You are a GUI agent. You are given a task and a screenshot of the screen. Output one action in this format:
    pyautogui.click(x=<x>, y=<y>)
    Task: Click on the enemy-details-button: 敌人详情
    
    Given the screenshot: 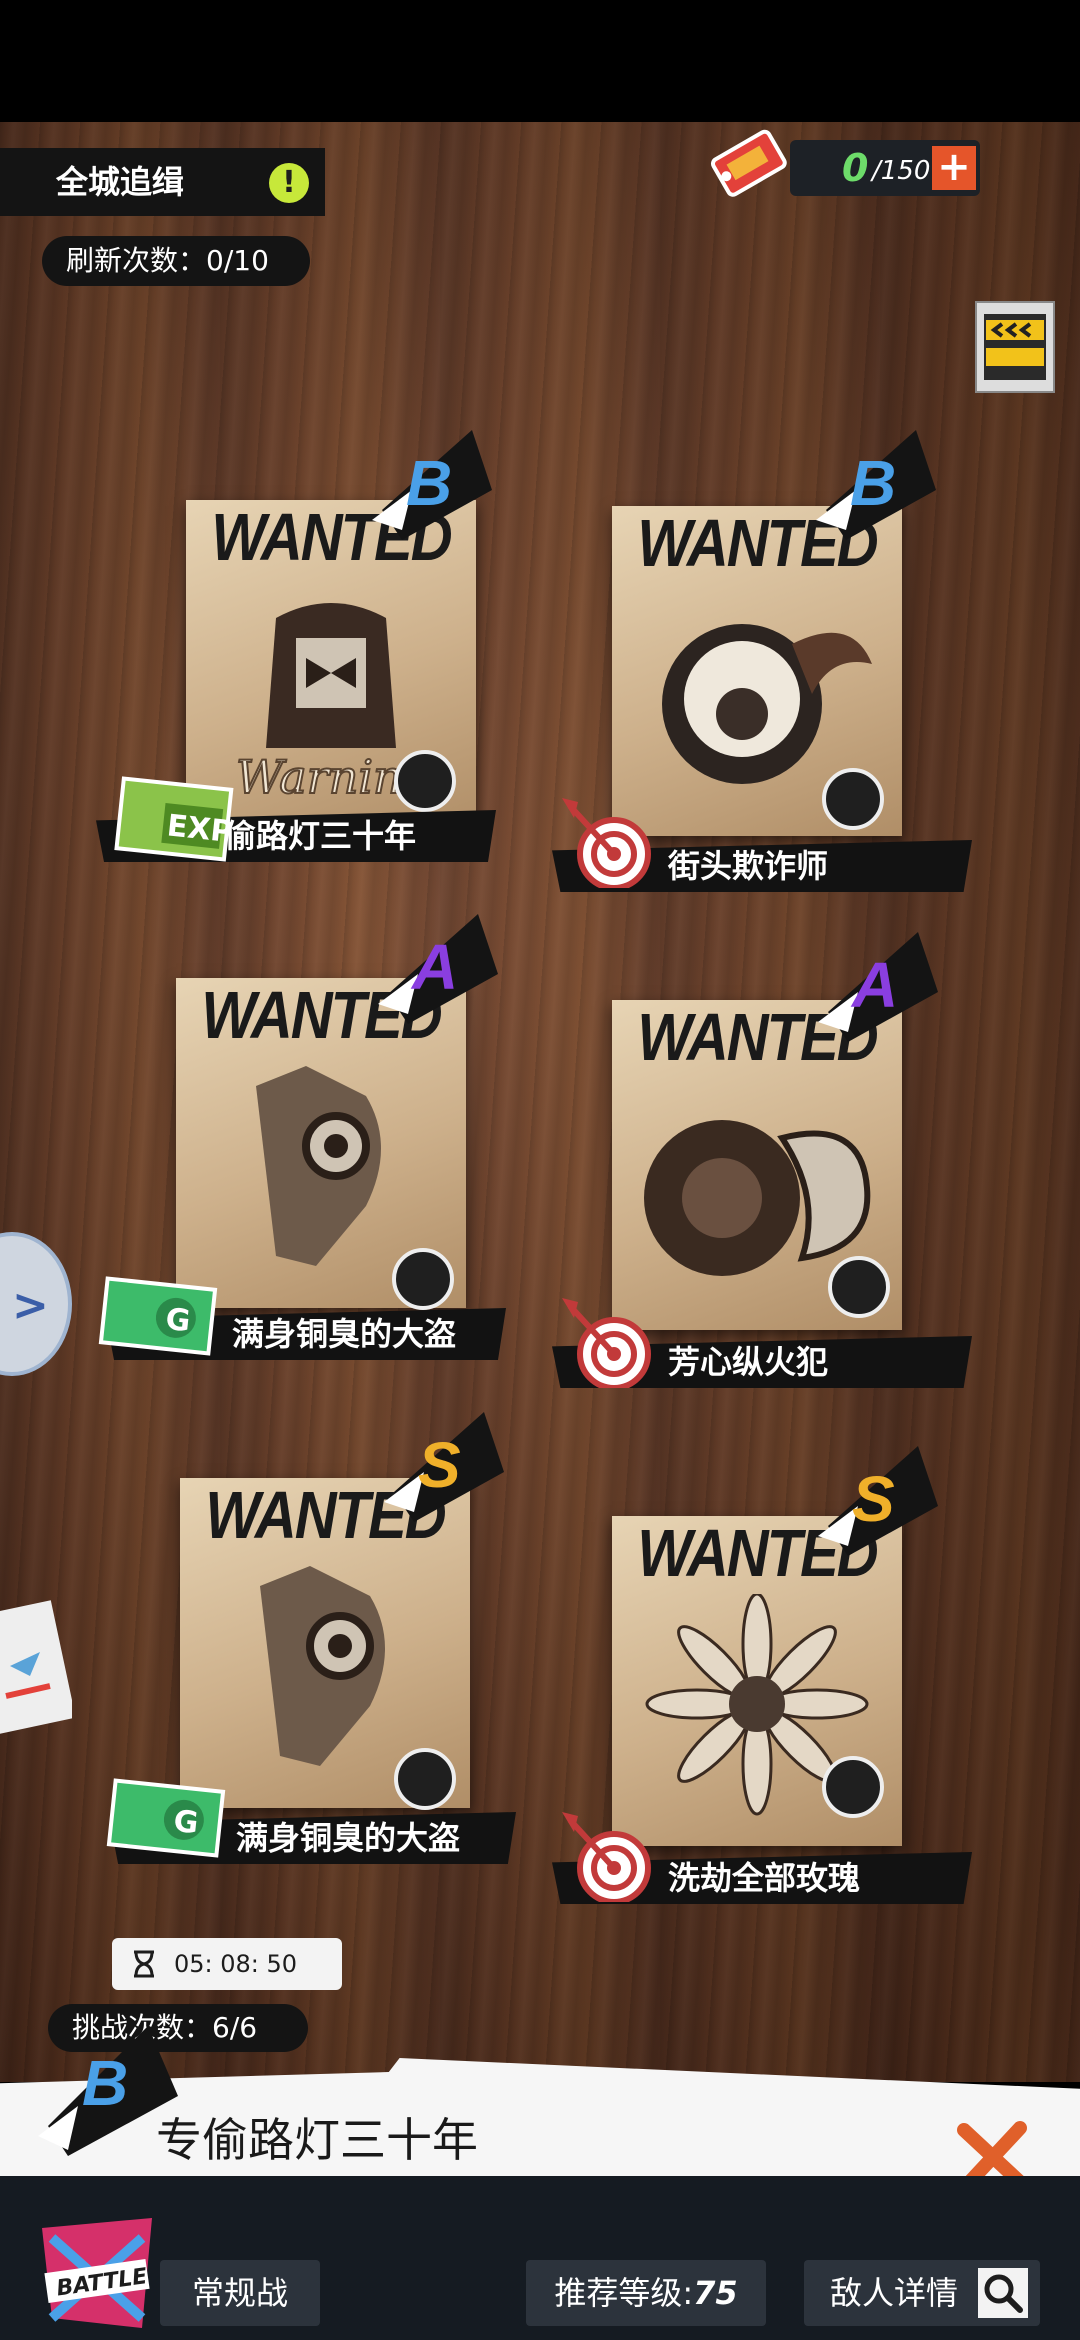 What is the action you would take?
    pyautogui.click(x=922, y=2293)
    